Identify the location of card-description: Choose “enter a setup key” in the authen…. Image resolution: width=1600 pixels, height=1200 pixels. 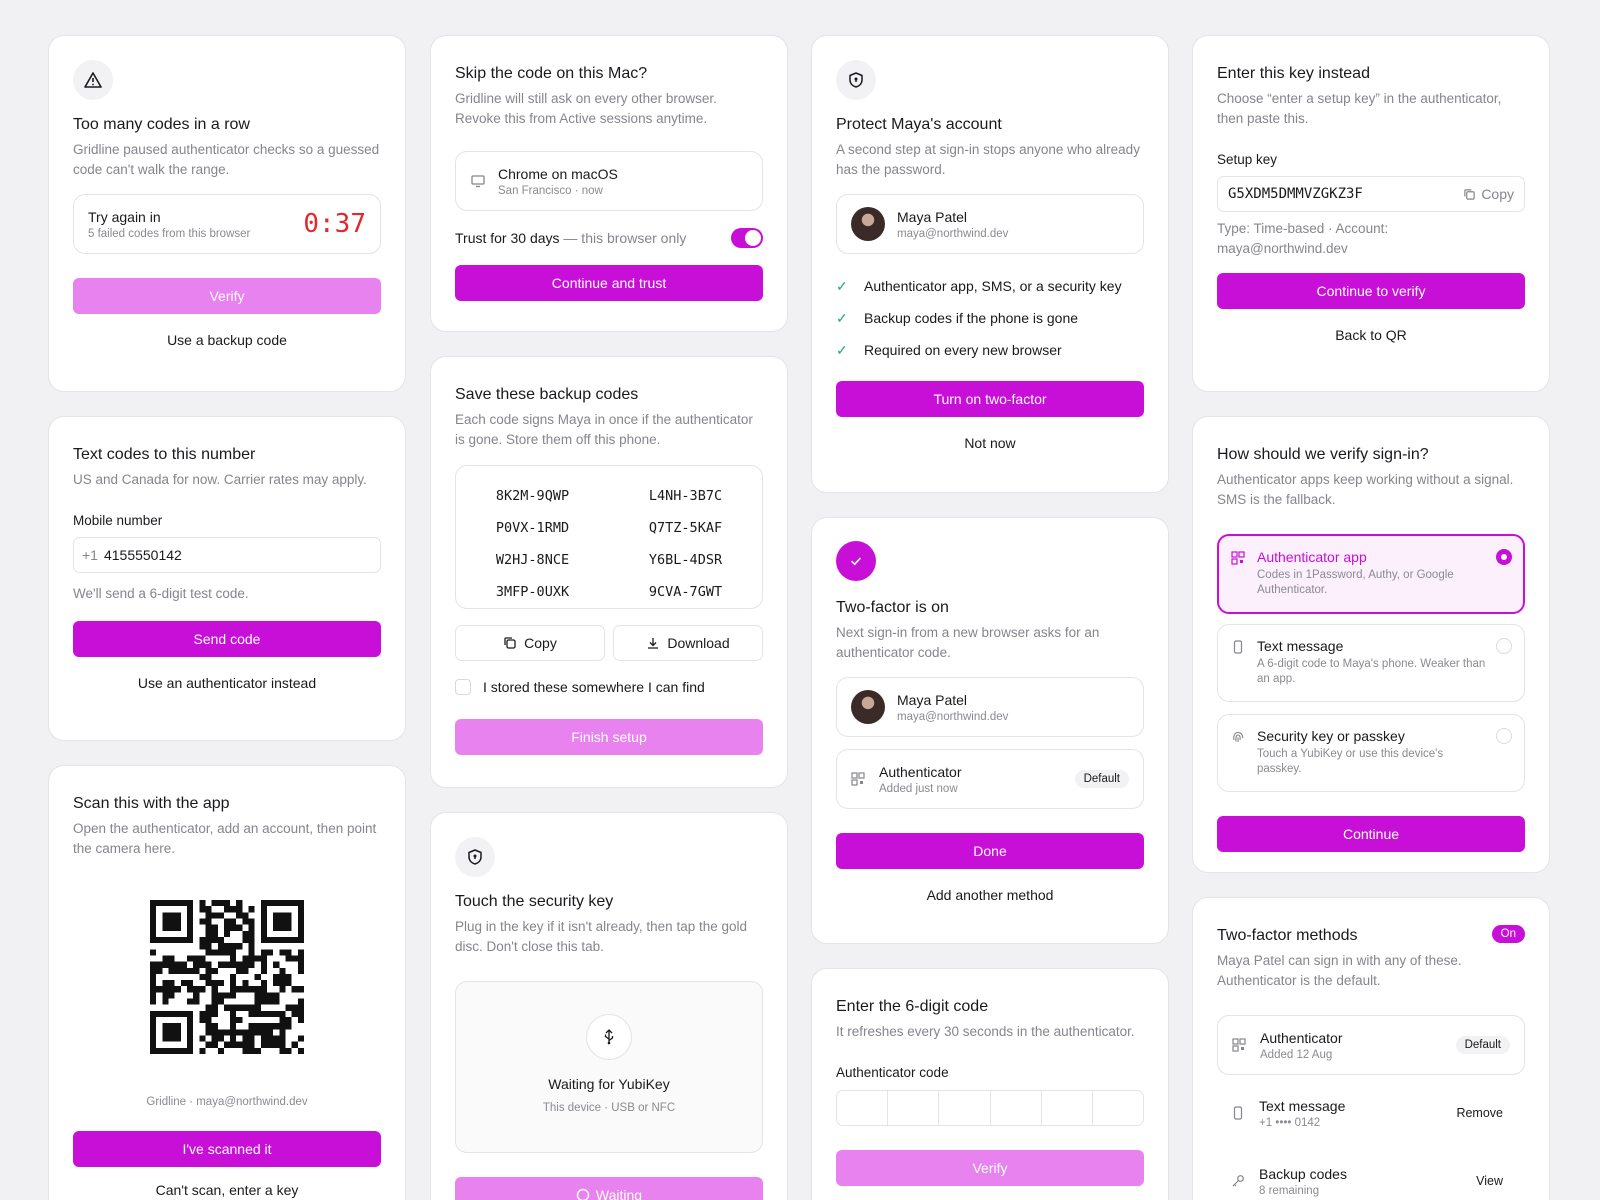
(1359, 108).